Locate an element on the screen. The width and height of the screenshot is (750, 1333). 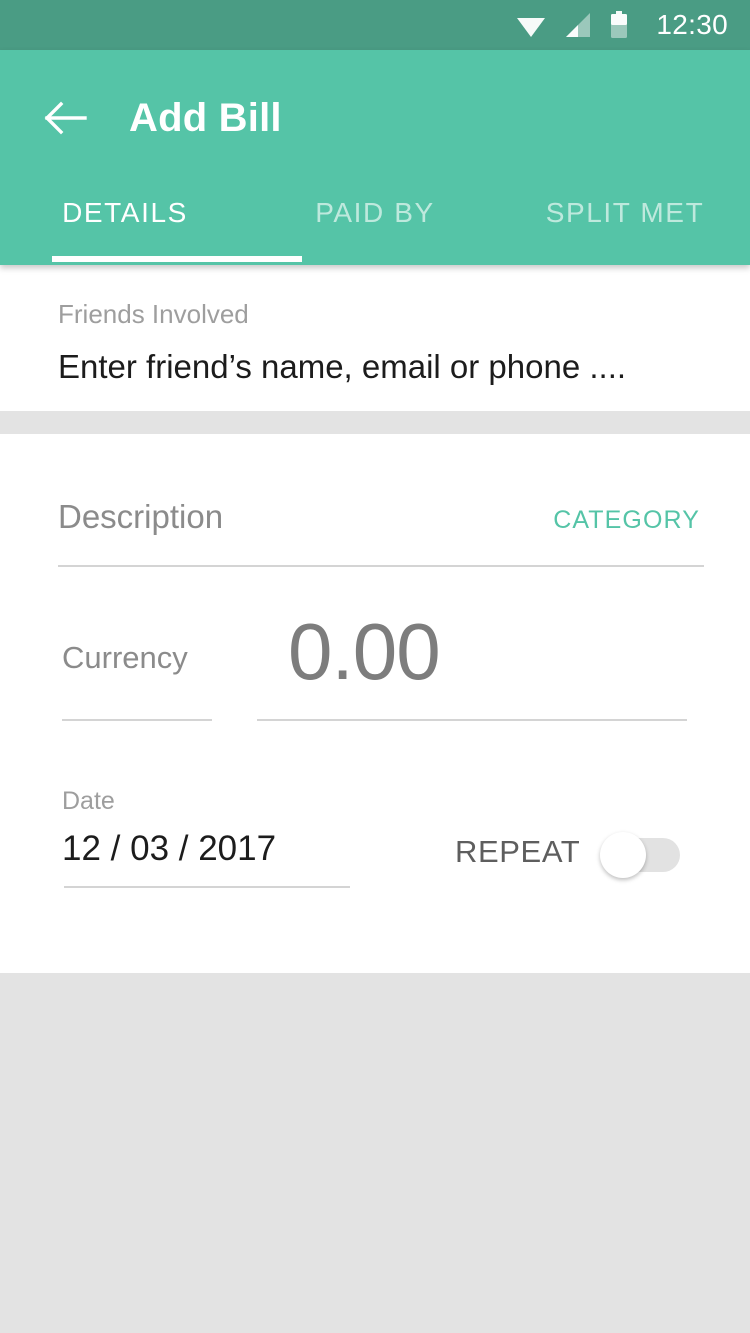
date-underline is located at coordinates (207, 887).